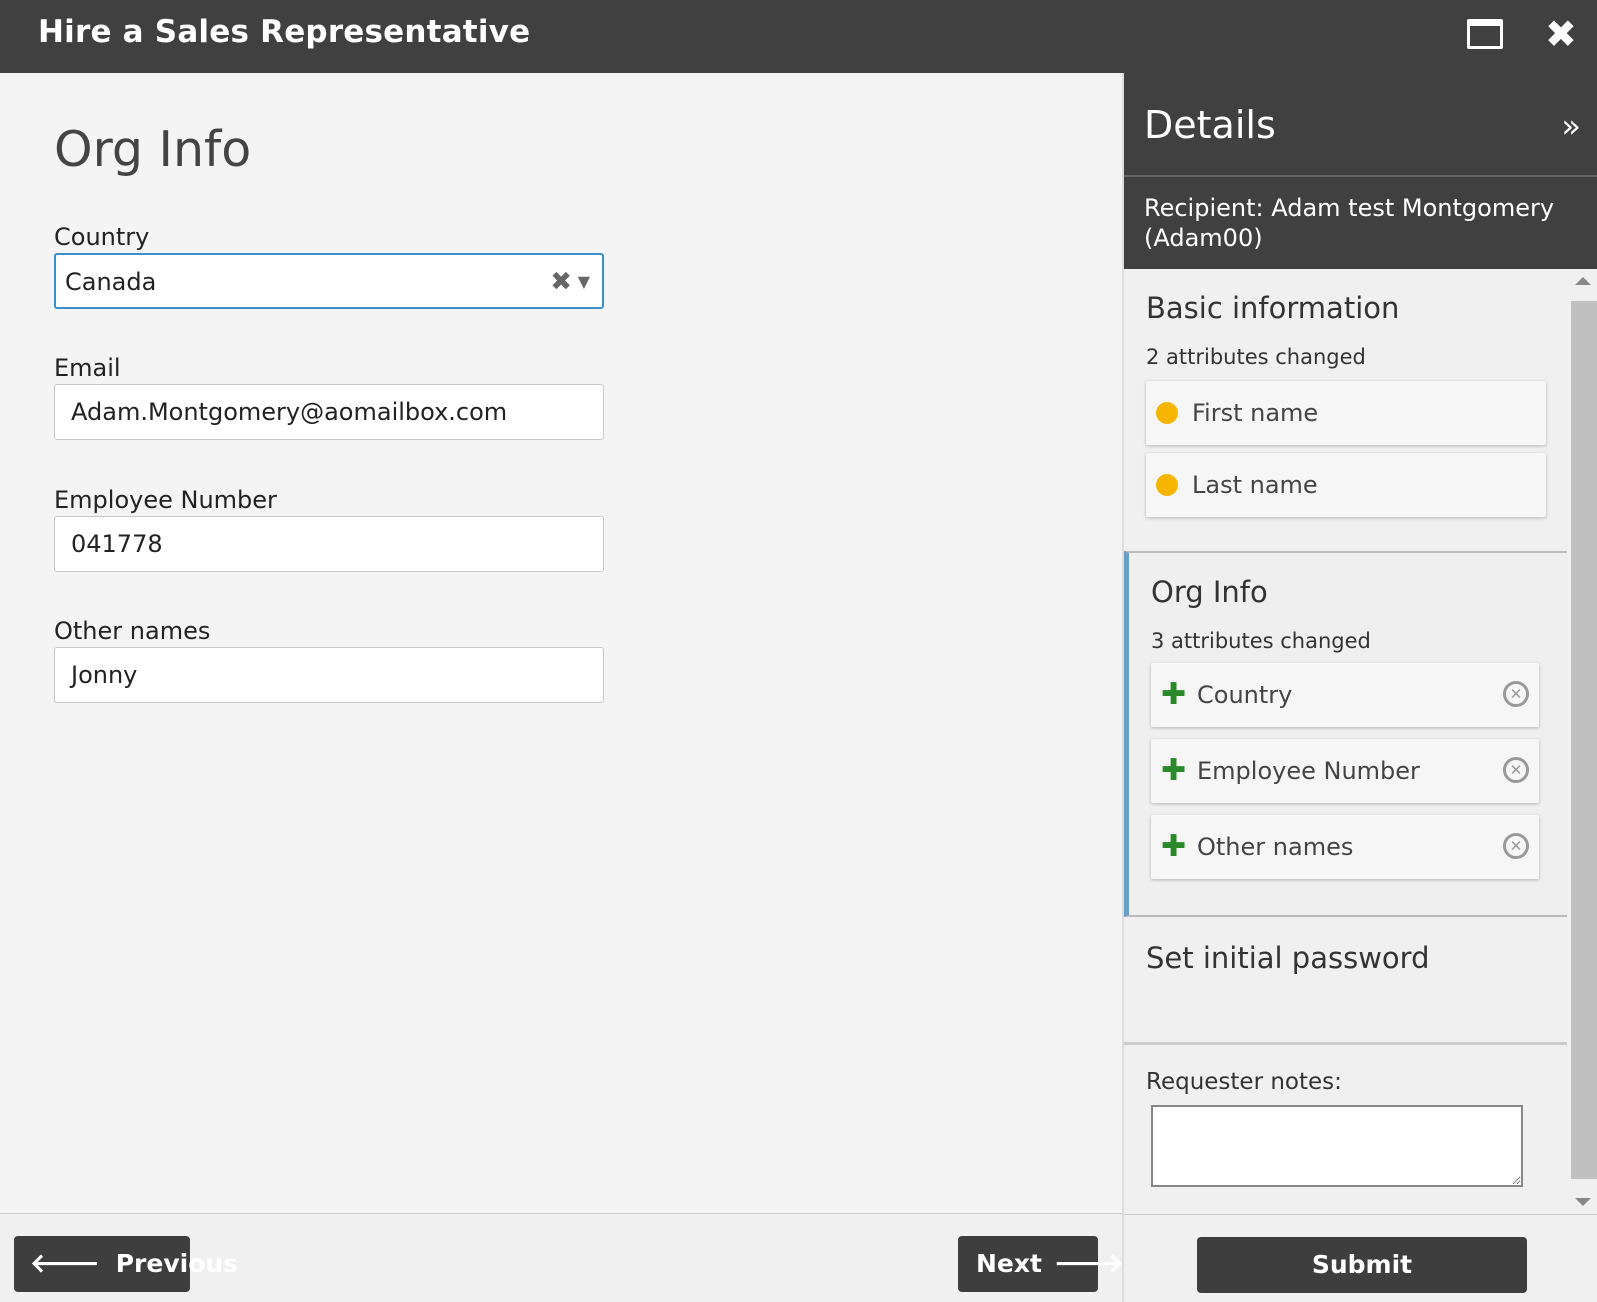 This screenshot has width=1597, height=1302. What do you see at coordinates (1571, 126) in the screenshot?
I see `collapse-panel-icon: »` at bounding box center [1571, 126].